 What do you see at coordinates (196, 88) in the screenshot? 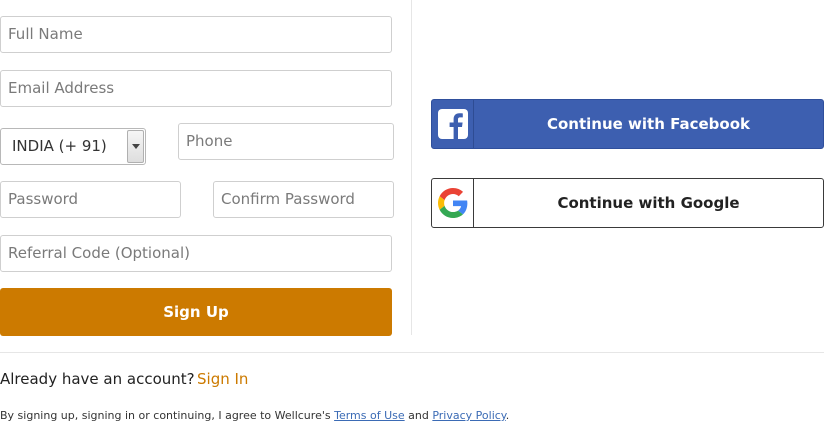
I see `email-field: Email Address` at bounding box center [196, 88].